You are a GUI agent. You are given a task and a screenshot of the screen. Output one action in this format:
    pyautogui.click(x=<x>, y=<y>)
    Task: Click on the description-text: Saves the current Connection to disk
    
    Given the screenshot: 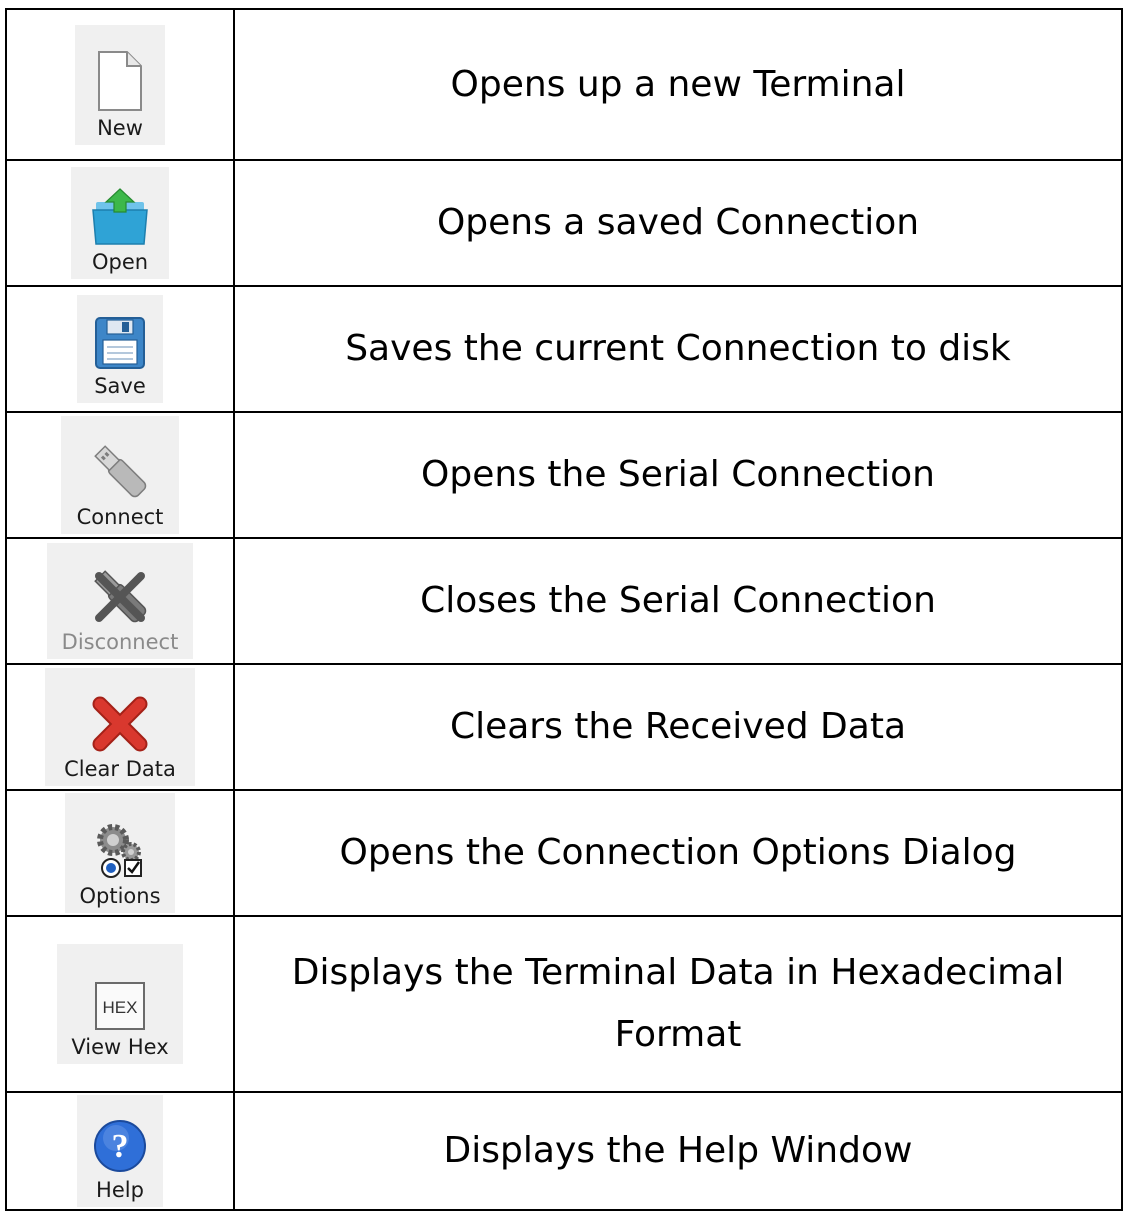 What is the action you would take?
    pyautogui.click(x=678, y=348)
    